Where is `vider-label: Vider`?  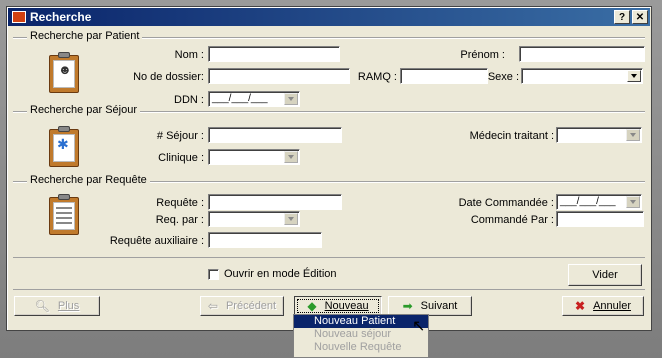 vider-label: Vider is located at coordinates (605, 275).